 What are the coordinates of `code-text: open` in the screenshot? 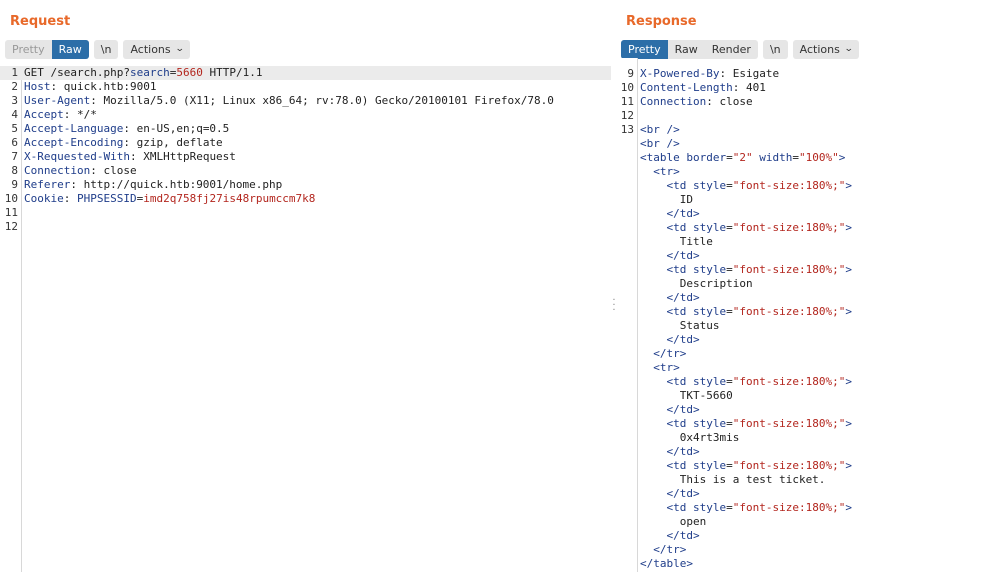 It's located at (673, 522).